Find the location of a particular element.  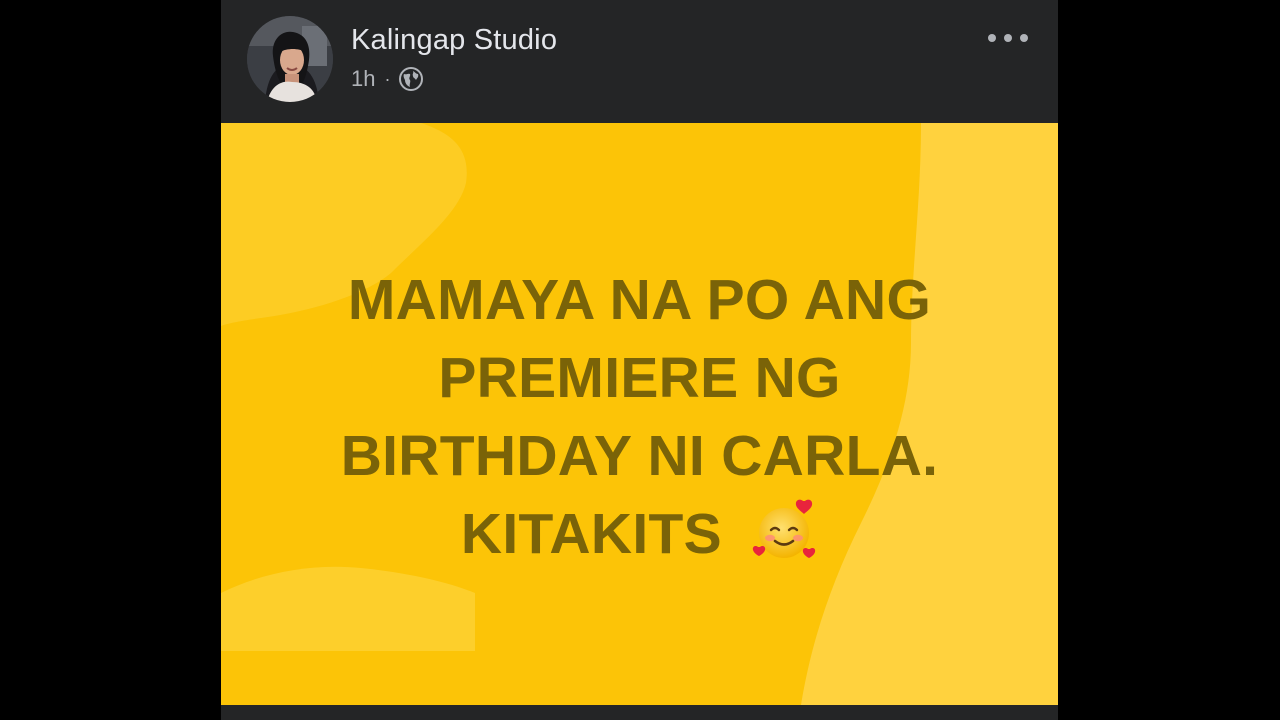

author-name: Kalingap Studio is located at coordinates (454, 40).